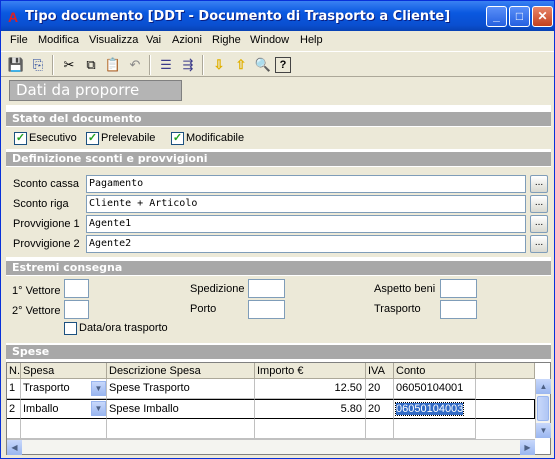 Image resolution: width=555 pixels, height=459 pixels. I want to click on aspetto-beni-label: Aspetto beni, so click(405, 289).